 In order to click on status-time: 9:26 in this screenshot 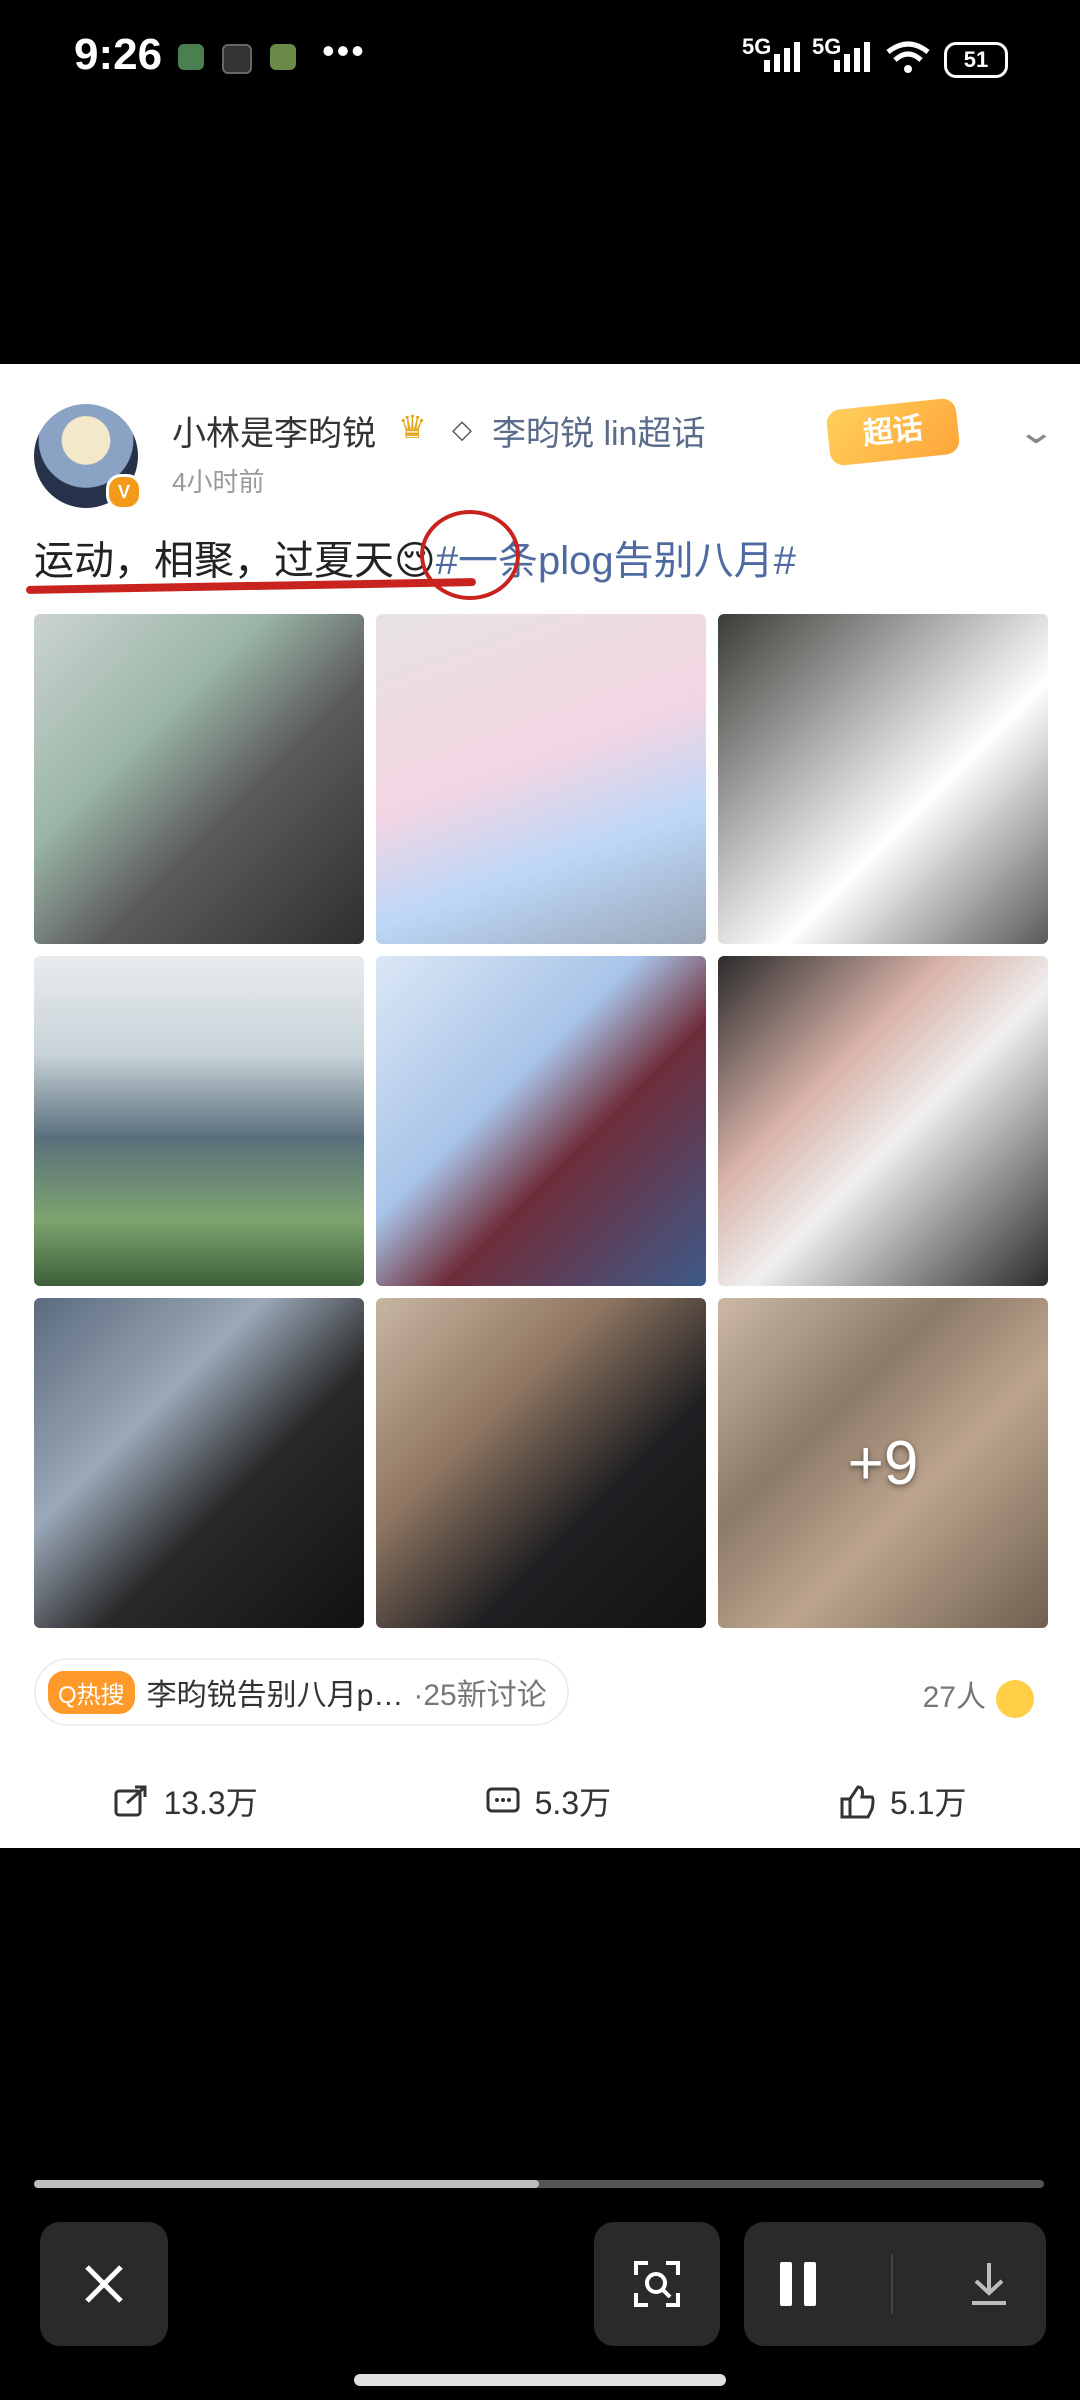, I will do `click(118, 54)`.